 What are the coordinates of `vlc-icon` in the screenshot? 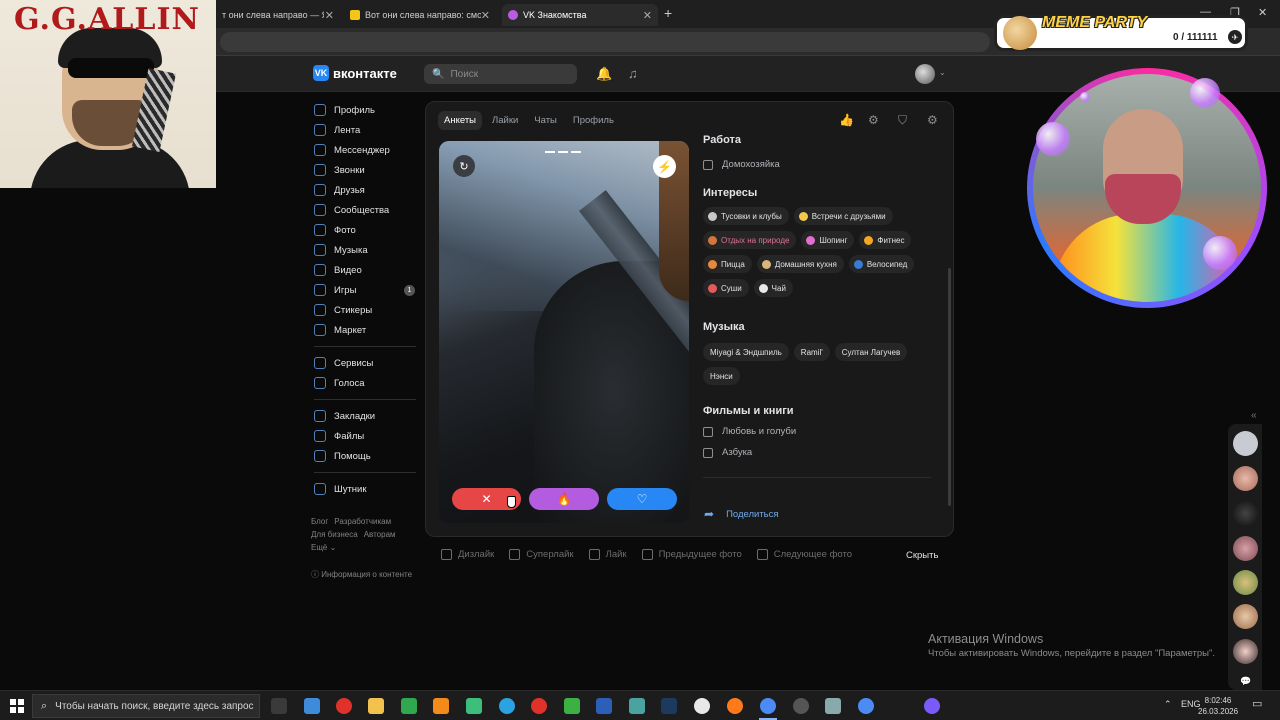 It's located at (441, 706).